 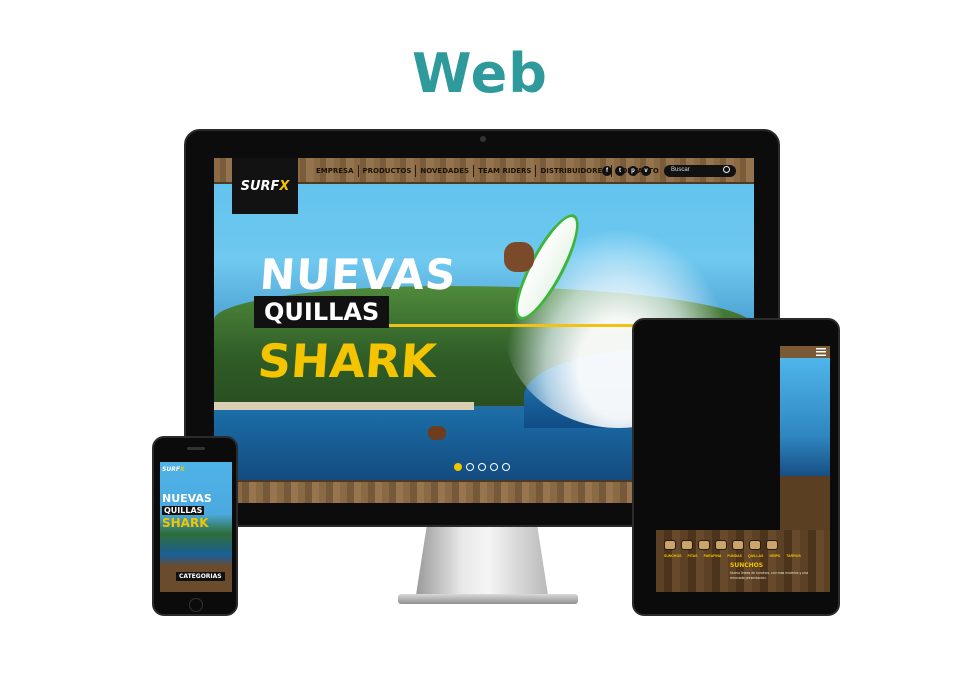 I want to click on facebook-icon: f, so click(x=607, y=171).